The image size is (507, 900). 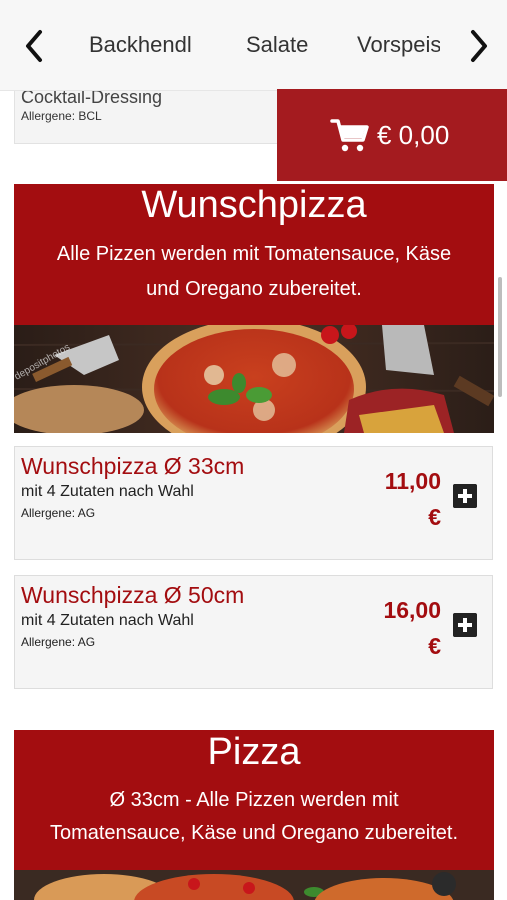 I want to click on menu-item-price: 16,00 €, so click(x=398, y=628).